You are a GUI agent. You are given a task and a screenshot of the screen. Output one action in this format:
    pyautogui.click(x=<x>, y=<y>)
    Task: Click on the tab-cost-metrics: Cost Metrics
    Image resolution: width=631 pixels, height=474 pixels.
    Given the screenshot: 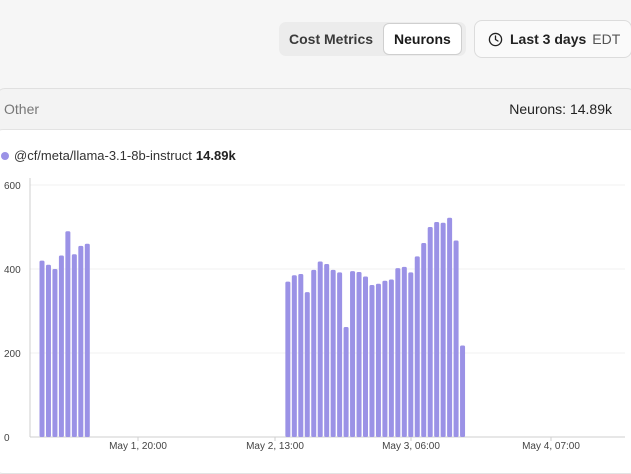 What is the action you would take?
    pyautogui.click(x=331, y=39)
    